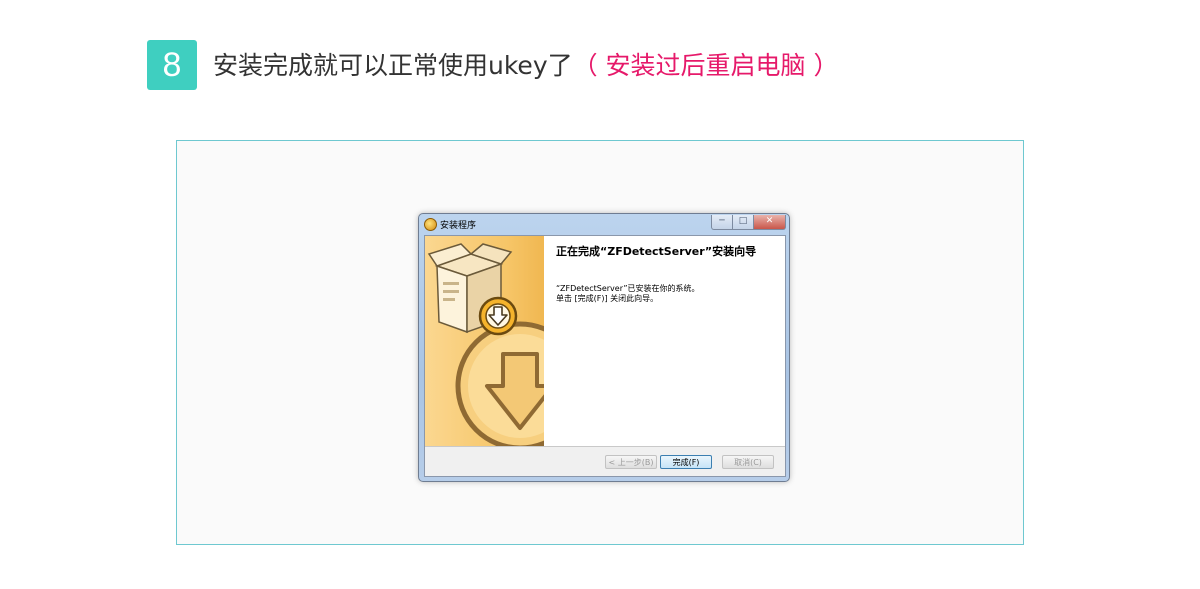 Image resolution: width=1200 pixels, height=589 pixels. I want to click on step-heading: 安装完成就可以正常使用ukey了（ 安装过后重启电脑 ）, so click(526, 66).